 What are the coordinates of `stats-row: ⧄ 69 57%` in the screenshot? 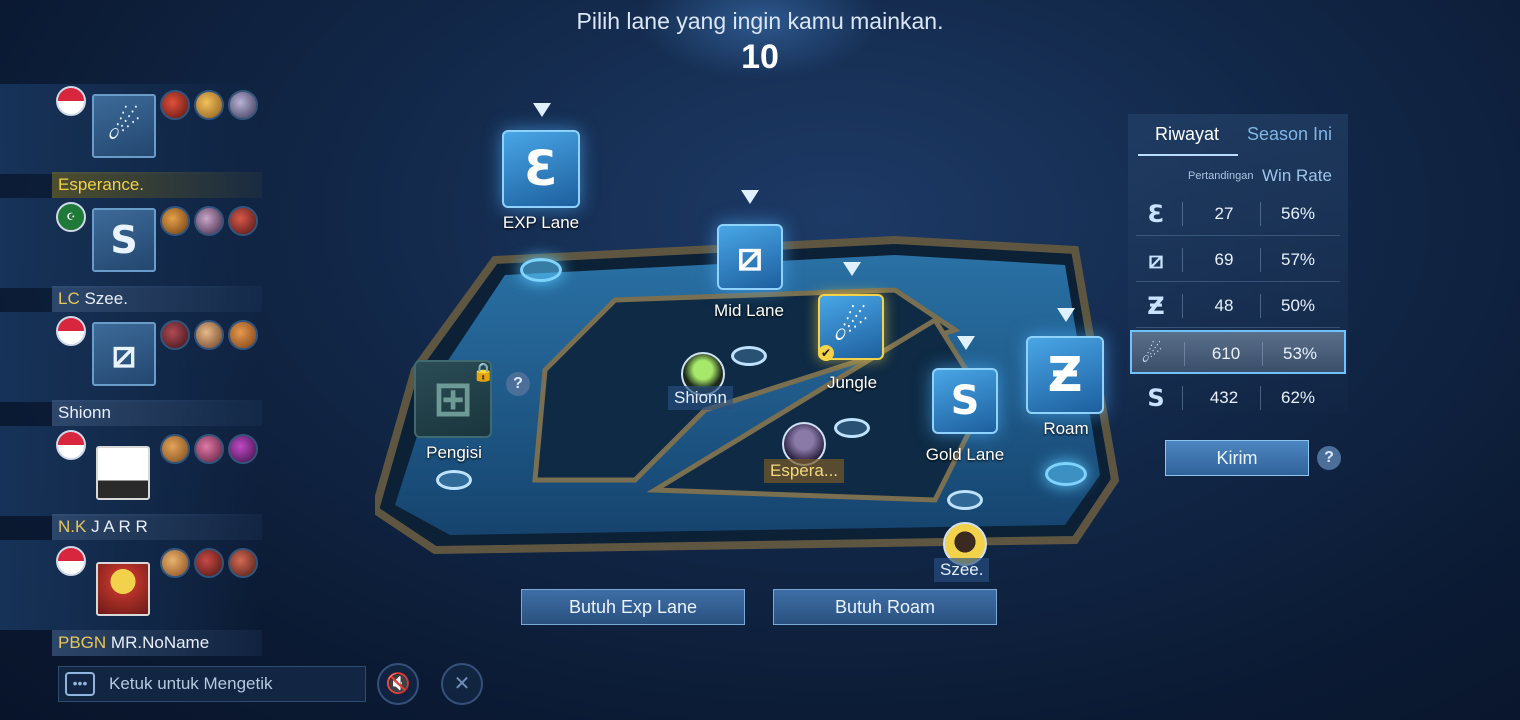 It's located at (1238, 260).